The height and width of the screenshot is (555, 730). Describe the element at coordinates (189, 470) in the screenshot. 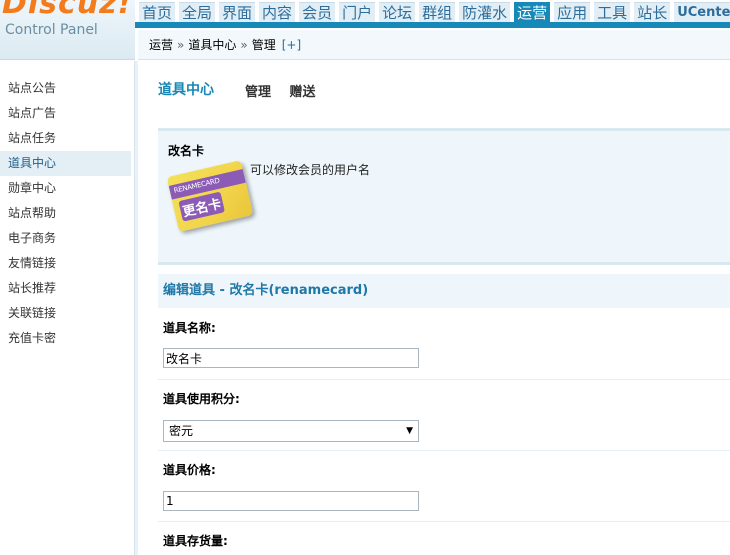

I see `prop-price-label: 道具价格:` at that location.